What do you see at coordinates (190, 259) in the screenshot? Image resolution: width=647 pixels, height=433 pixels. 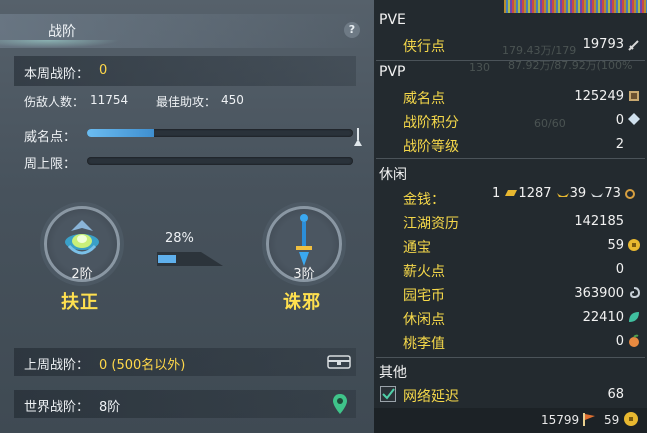 I see `rank-progress-arrow` at bounding box center [190, 259].